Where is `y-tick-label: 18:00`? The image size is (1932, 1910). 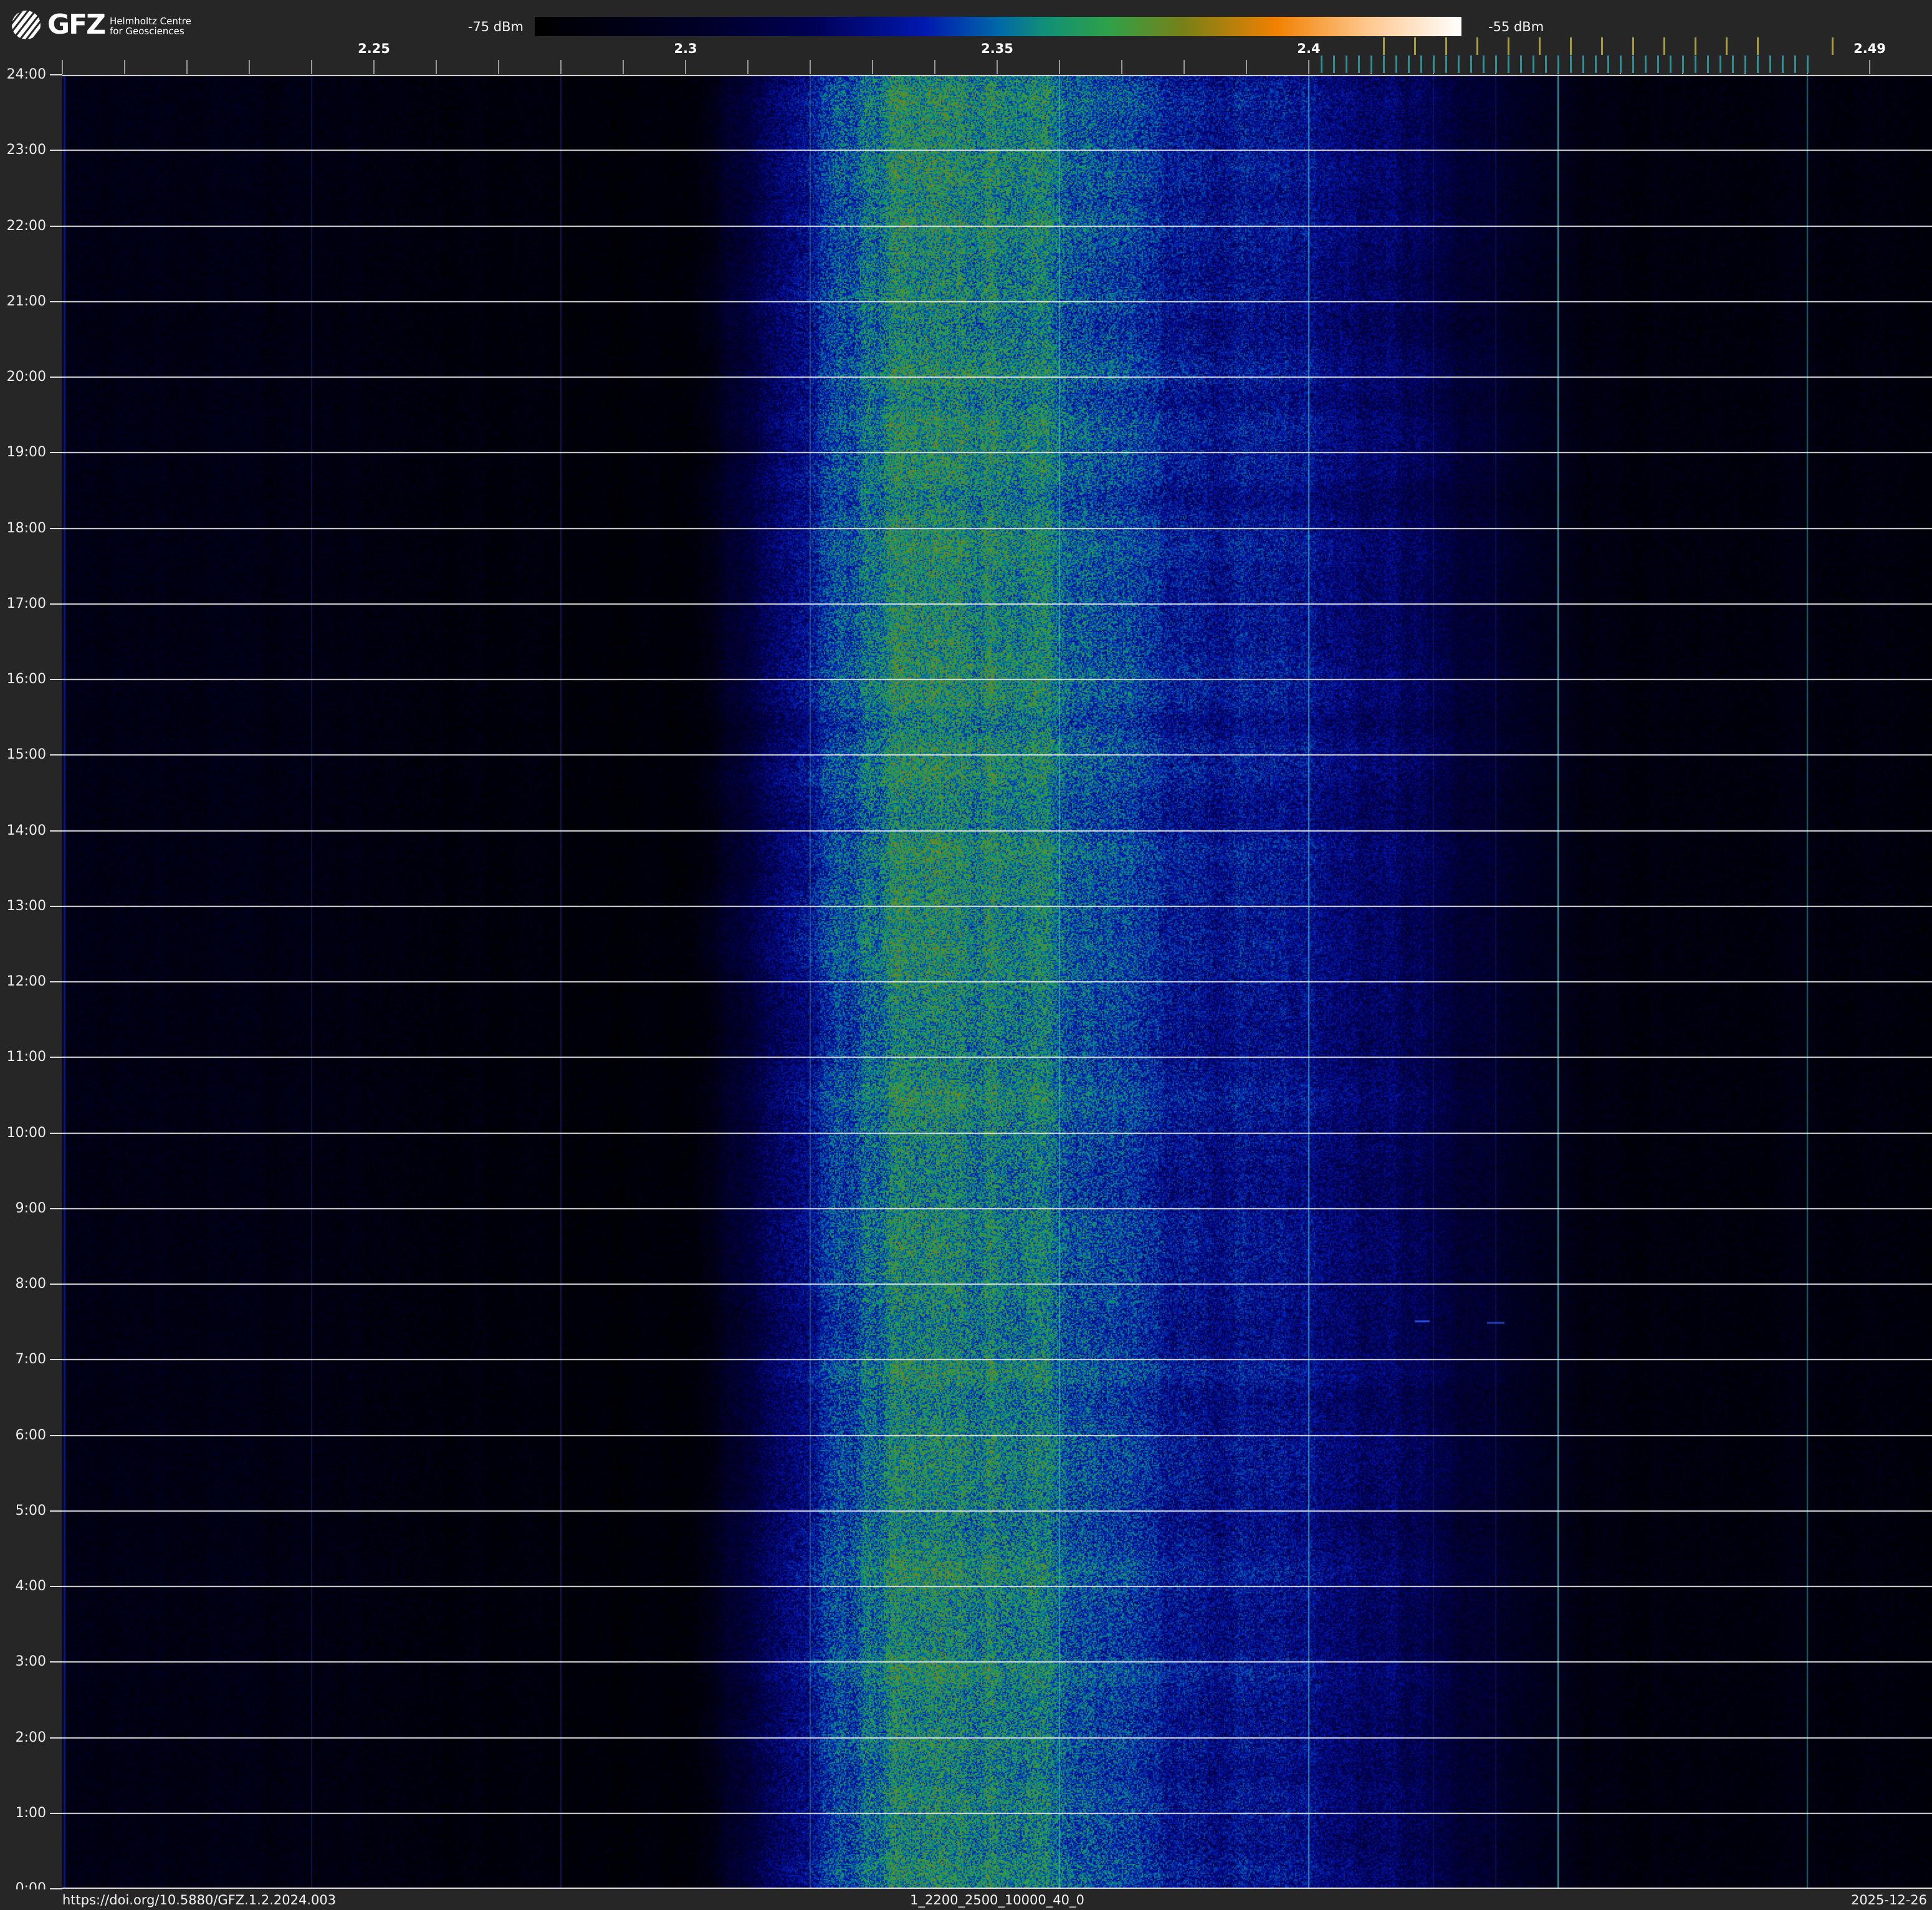
y-tick-label: 18:00 is located at coordinates (26, 528).